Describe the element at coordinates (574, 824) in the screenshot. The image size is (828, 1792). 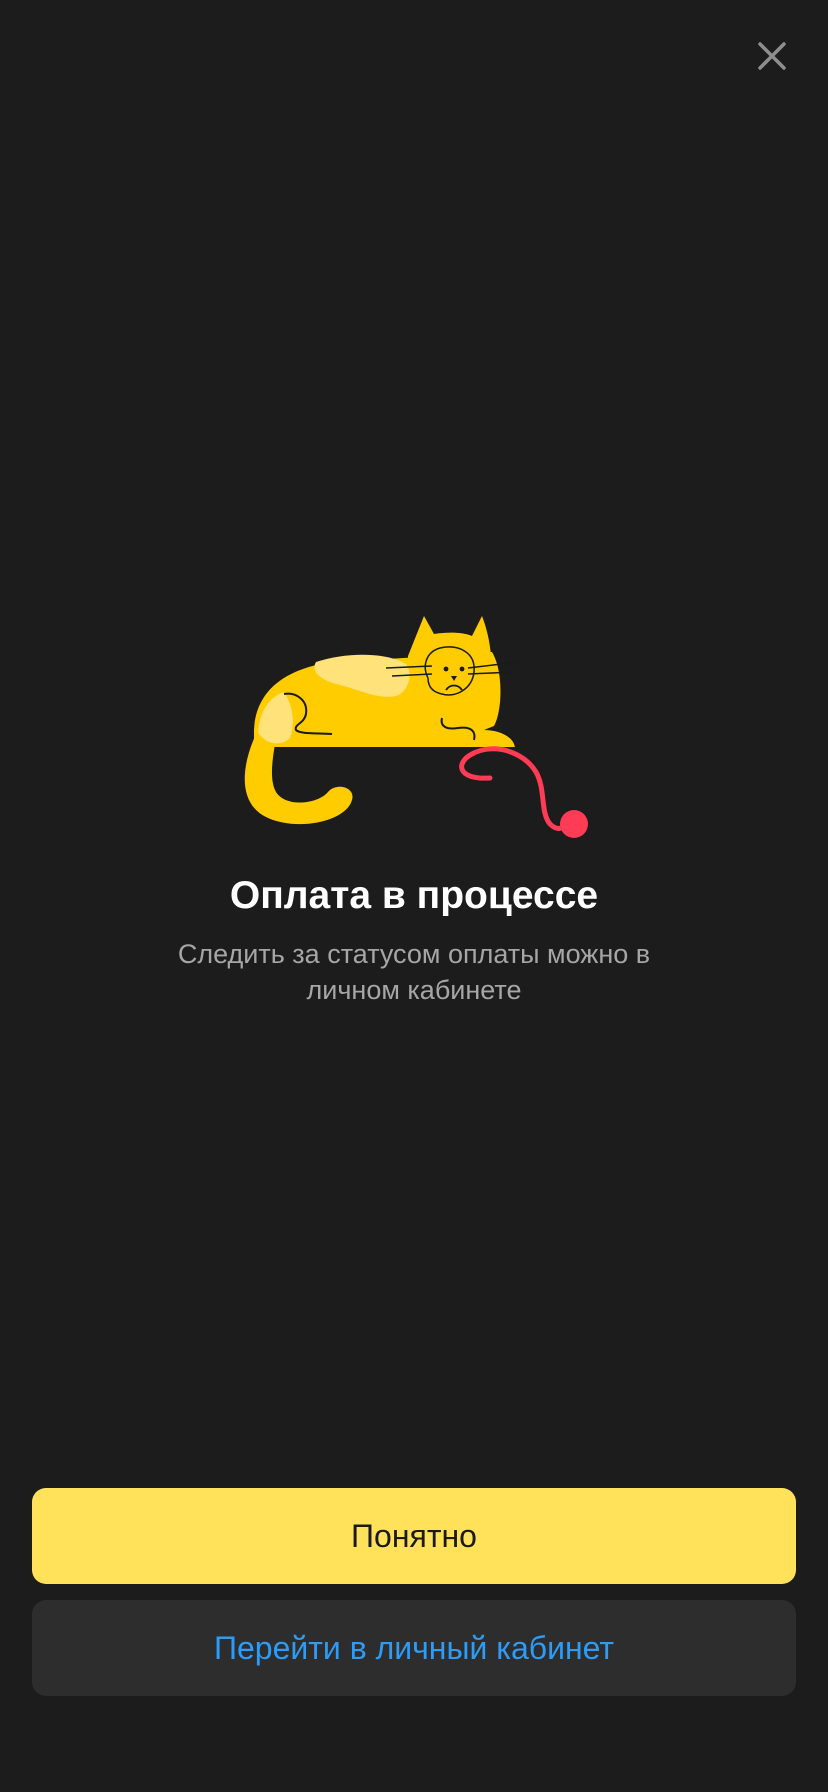
I see `yarn-ball` at that location.